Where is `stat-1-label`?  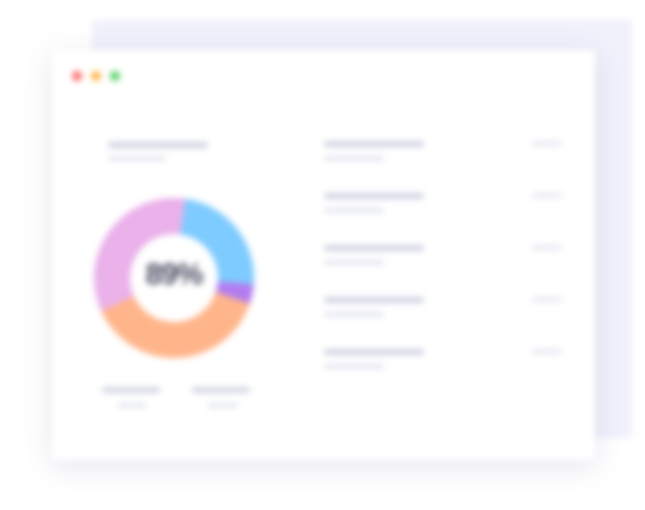
stat-1-label is located at coordinates (132, 405).